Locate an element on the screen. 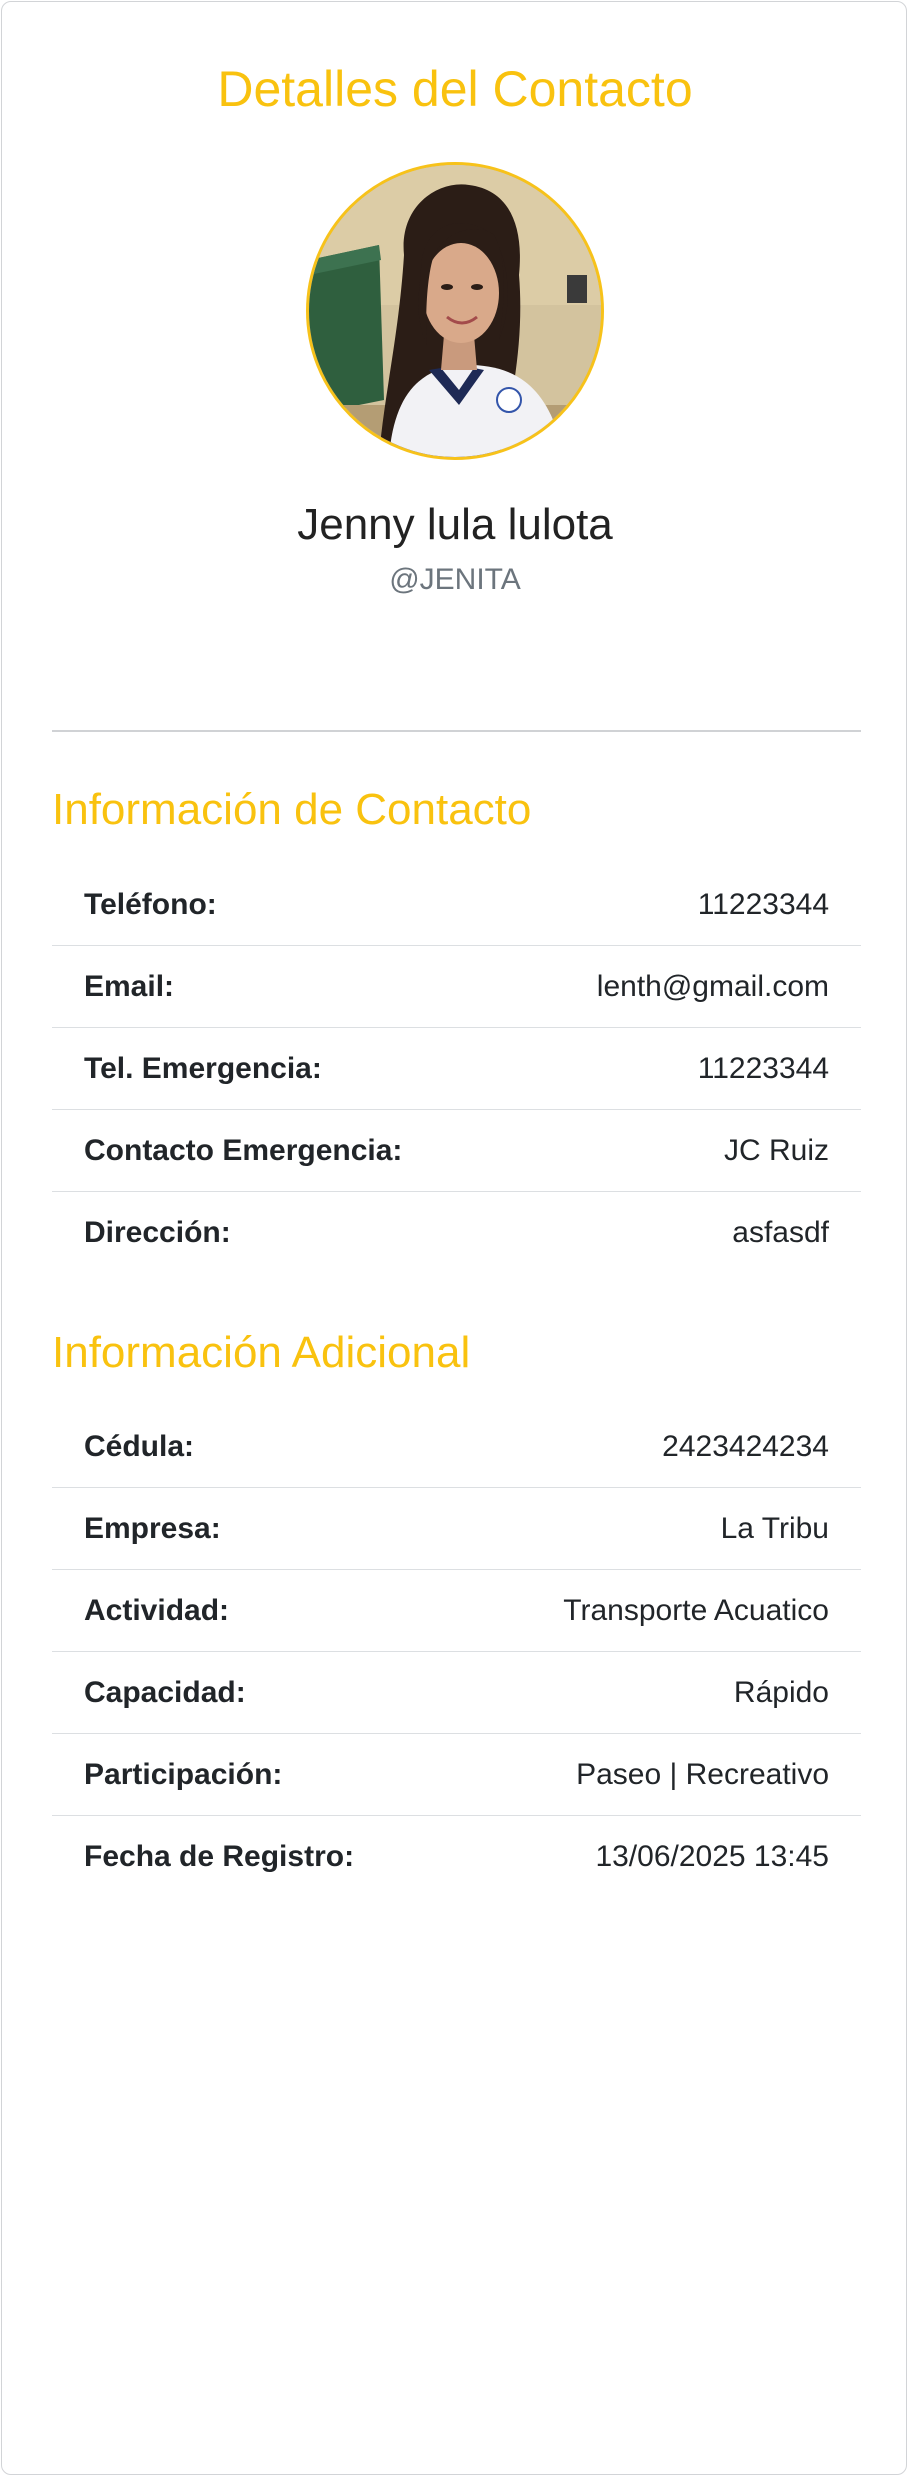  list-item: Contacto Emergencia: JC Ruiz is located at coordinates (456, 1151).